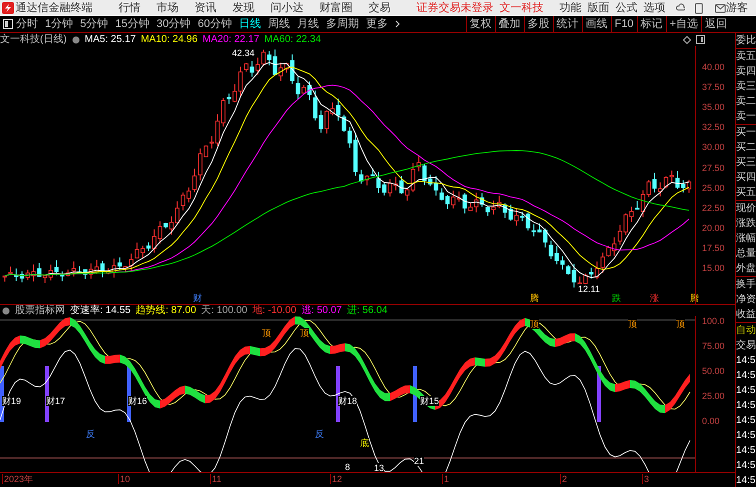 This screenshot has height=487, width=756. Describe the element at coordinates (446, 479) in the screenshot. I see `date-axis-label: 1` at that location.